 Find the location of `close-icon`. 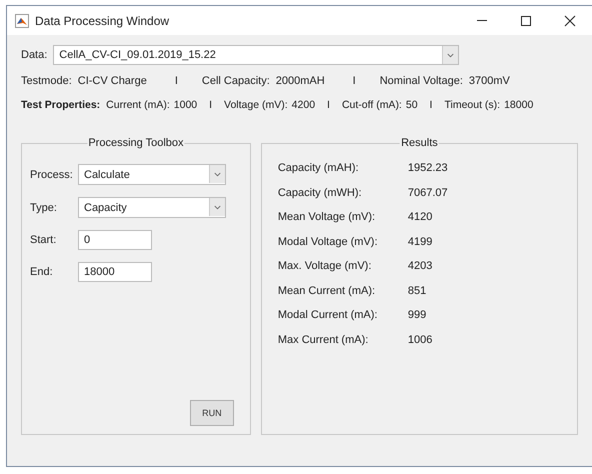

close-icon is located at coordinates (570, 20).